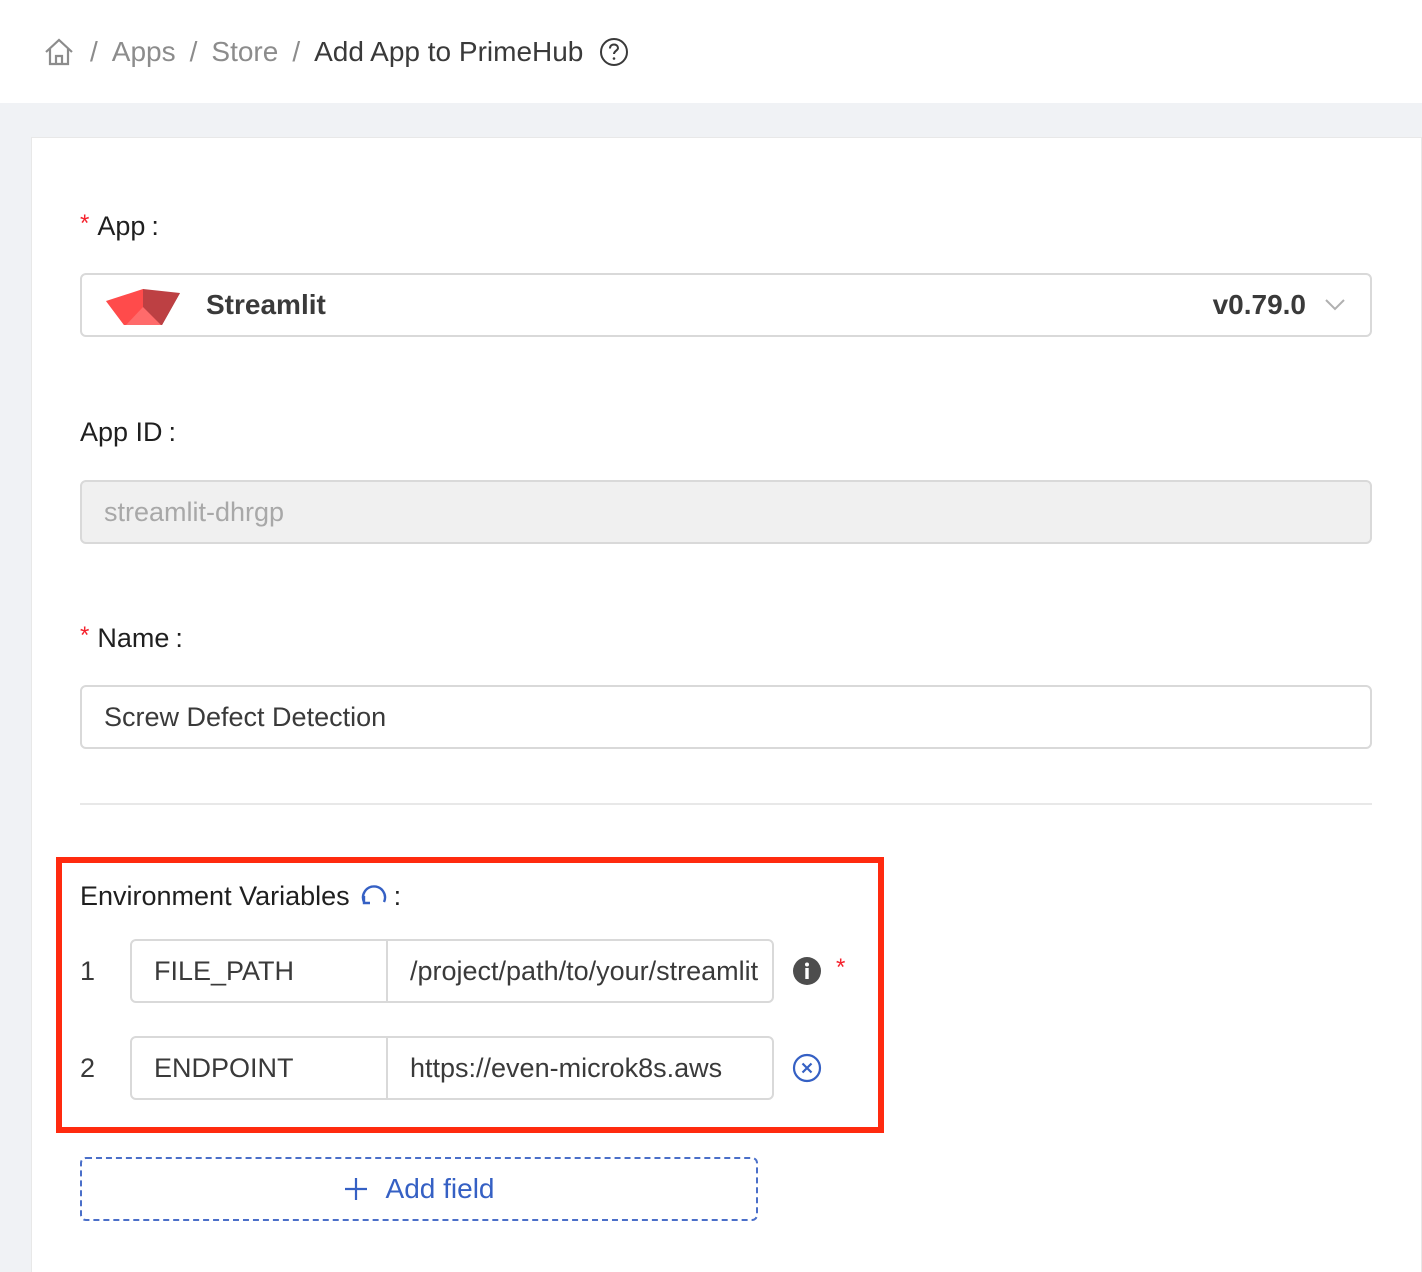 The height and width of the screenshot is (1272, 1422). What do you see at coordinates (726, 305) in the screenshot?
I see `app-select: Streamlit v0.79.0` at bounding box center [726, 305].